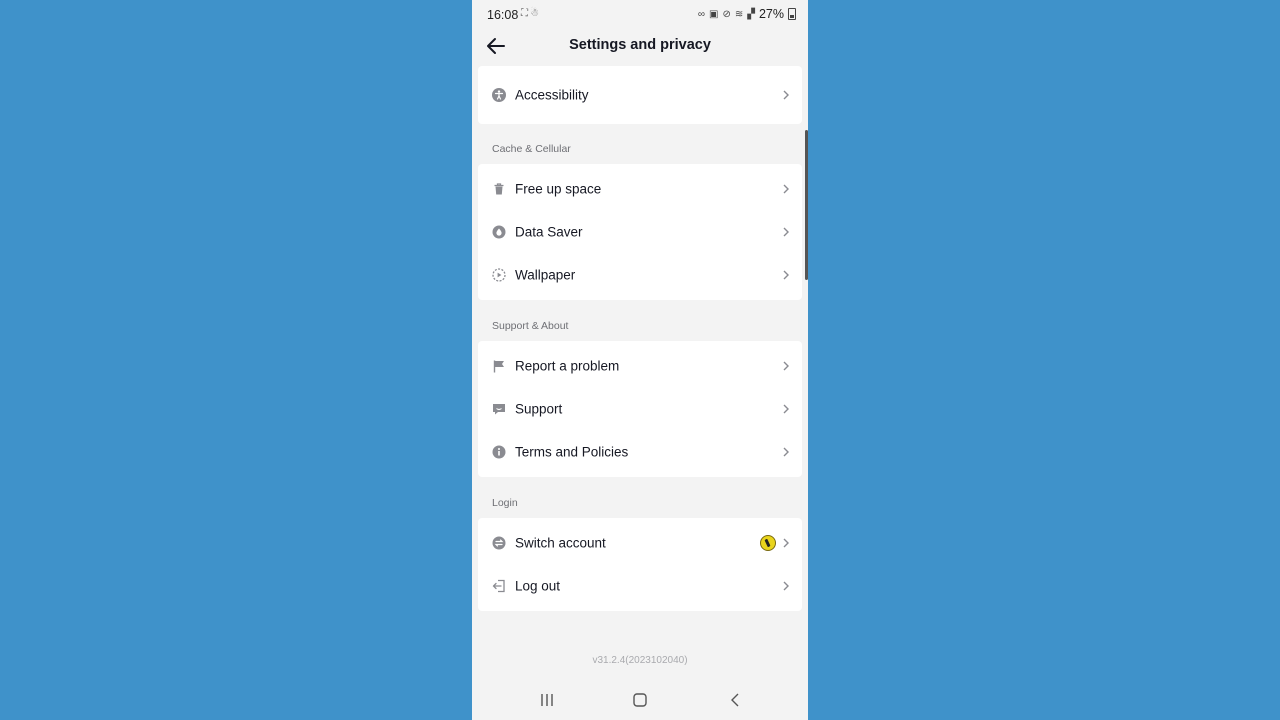  What do you see at coordinates (640, 586) in the screenshot?
I see `row-log-out: Log out` at bounding box center [640, 586].